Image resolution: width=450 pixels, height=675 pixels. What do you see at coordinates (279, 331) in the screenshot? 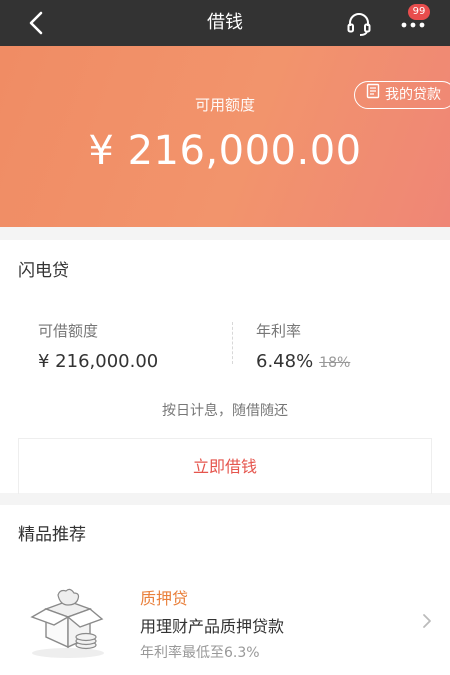
I see `annual-rate-label: 年利率` at bounding box center [279, 331].